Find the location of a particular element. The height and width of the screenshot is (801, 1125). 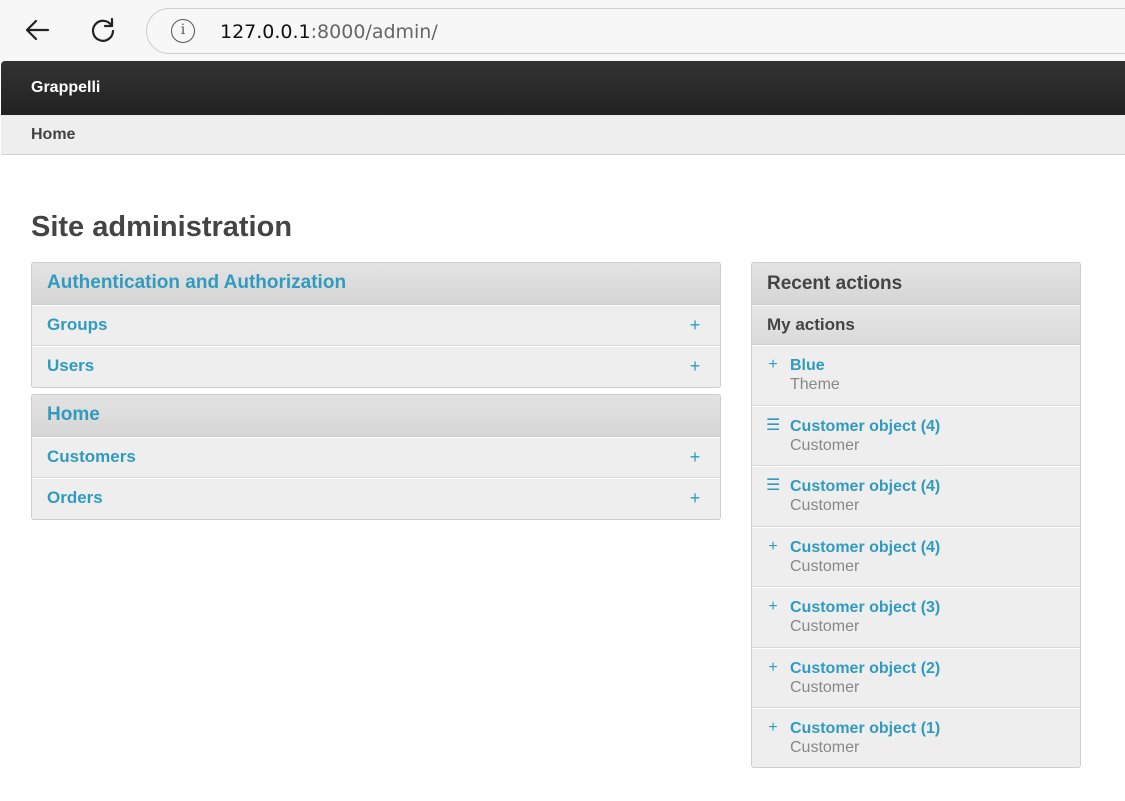

recent-action-item: + Blue Theme is located at coordinates (916, 375).